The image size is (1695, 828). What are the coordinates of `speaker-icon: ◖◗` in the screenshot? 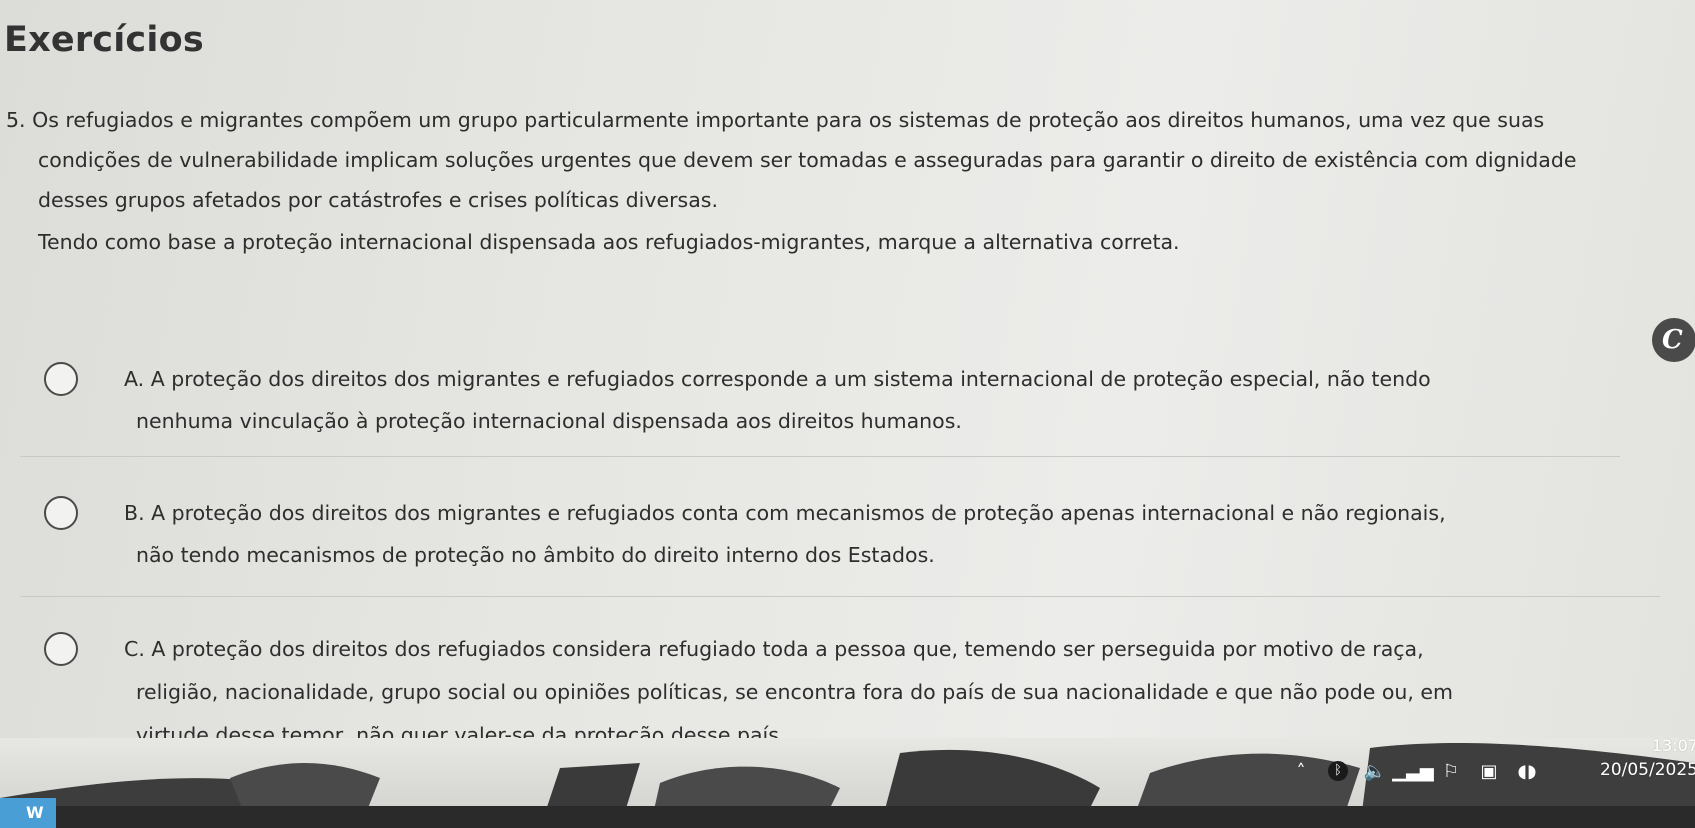 It's located at (1527, 771).